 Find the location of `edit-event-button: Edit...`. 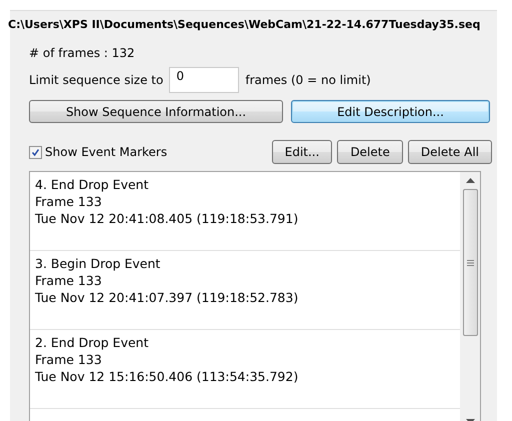

edit-event-button: Edit... is located at coordinates (302, 152).